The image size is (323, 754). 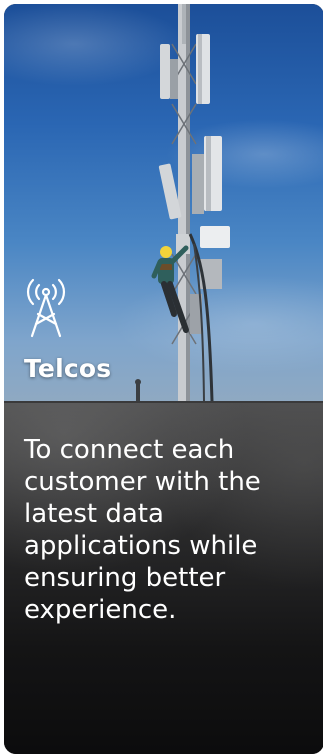 What do you see at coordinates (68, 368) in the screenshot?
I see `card-title: Telcos` at bounding box center [68, 368].